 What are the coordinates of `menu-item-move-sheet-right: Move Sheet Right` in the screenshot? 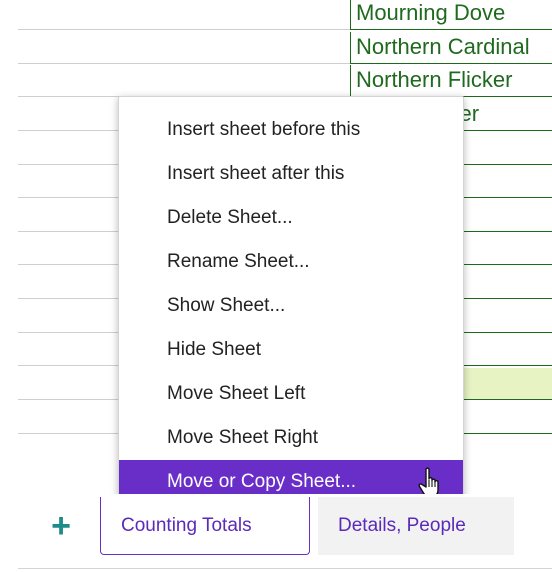 It's located at (291, 438).